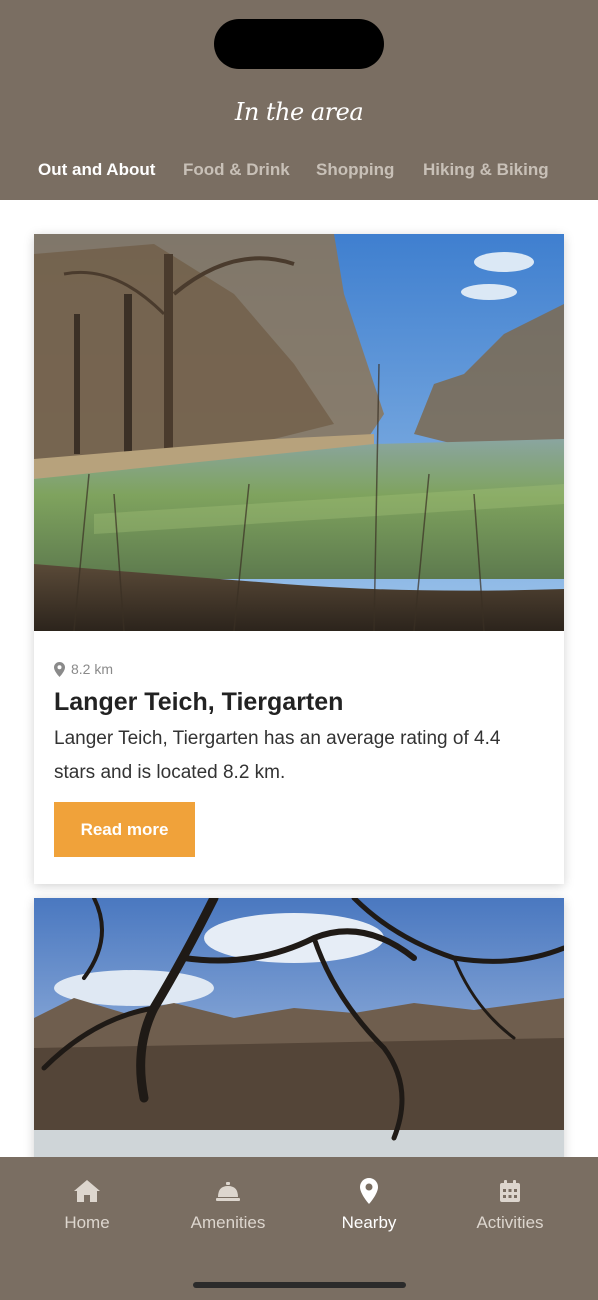  What do you see at coordinates (96, 170) in the screenshot?
I see `tab-out-and-about: Out and About` at bounding box center [96, 170].